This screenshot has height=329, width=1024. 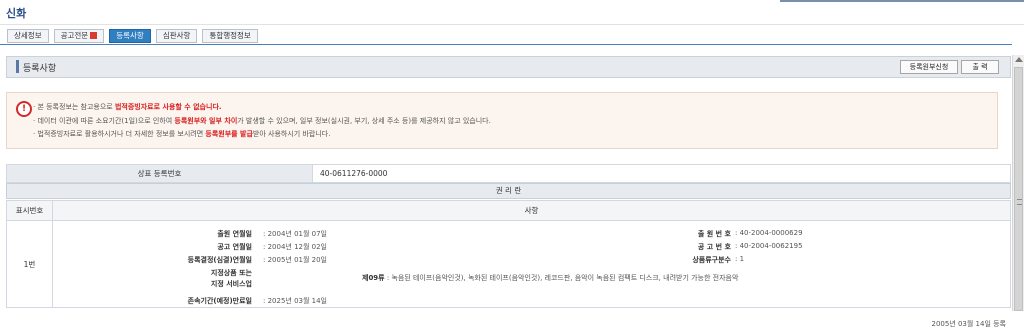 I want to click on request-registry-button: 등록원부신청, so click(x=929, y=67).